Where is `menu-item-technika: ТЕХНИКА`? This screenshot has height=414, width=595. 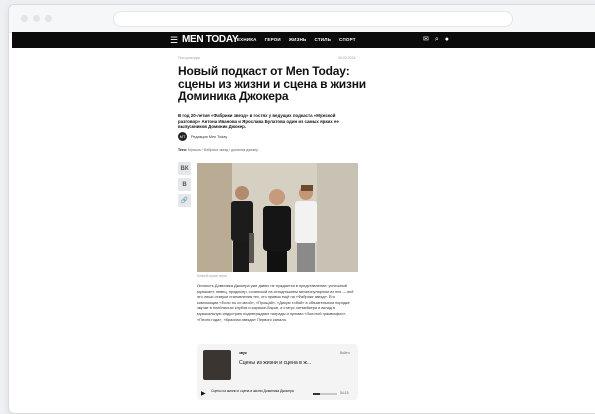
menu-item-technika: ТЕХНИКА is located at coordinates (245, 40).